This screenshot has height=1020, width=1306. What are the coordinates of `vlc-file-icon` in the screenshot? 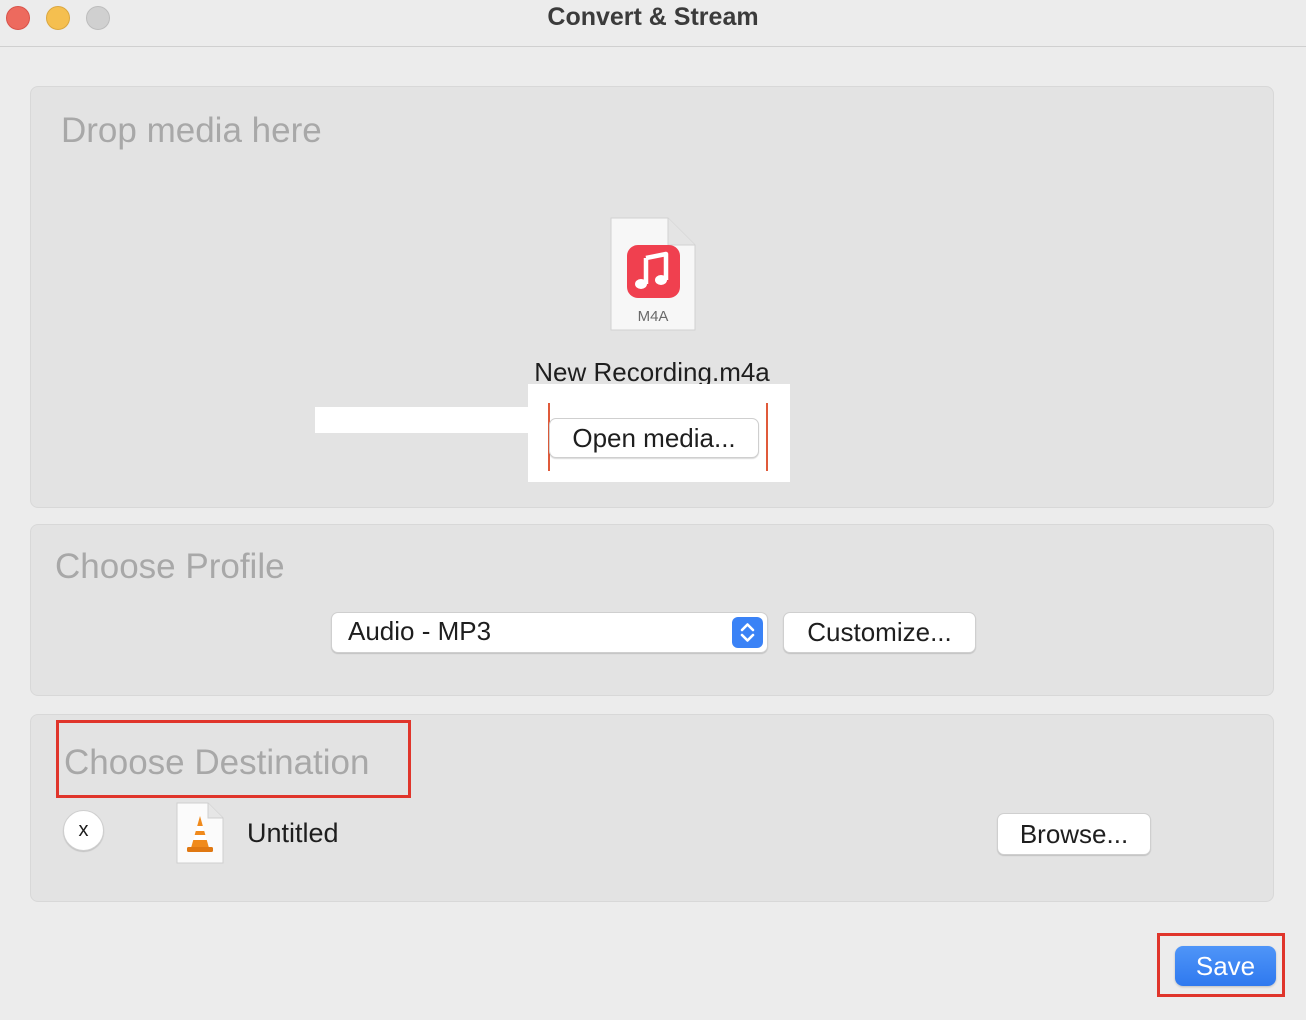 It's located at (200, 833).